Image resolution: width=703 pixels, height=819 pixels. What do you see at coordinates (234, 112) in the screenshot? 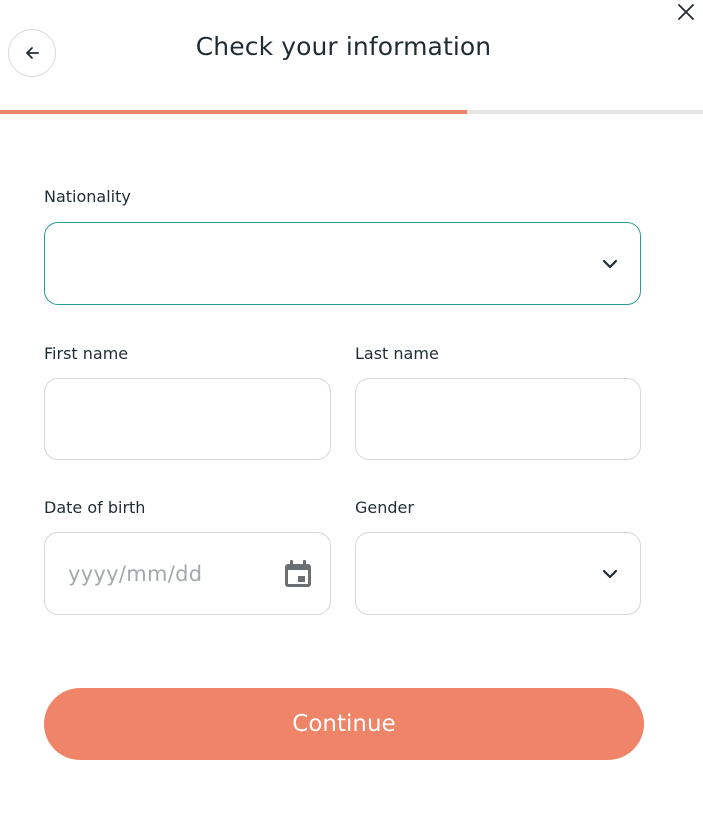
I see `progress-bar-fill` at bounding box center [234, 112].